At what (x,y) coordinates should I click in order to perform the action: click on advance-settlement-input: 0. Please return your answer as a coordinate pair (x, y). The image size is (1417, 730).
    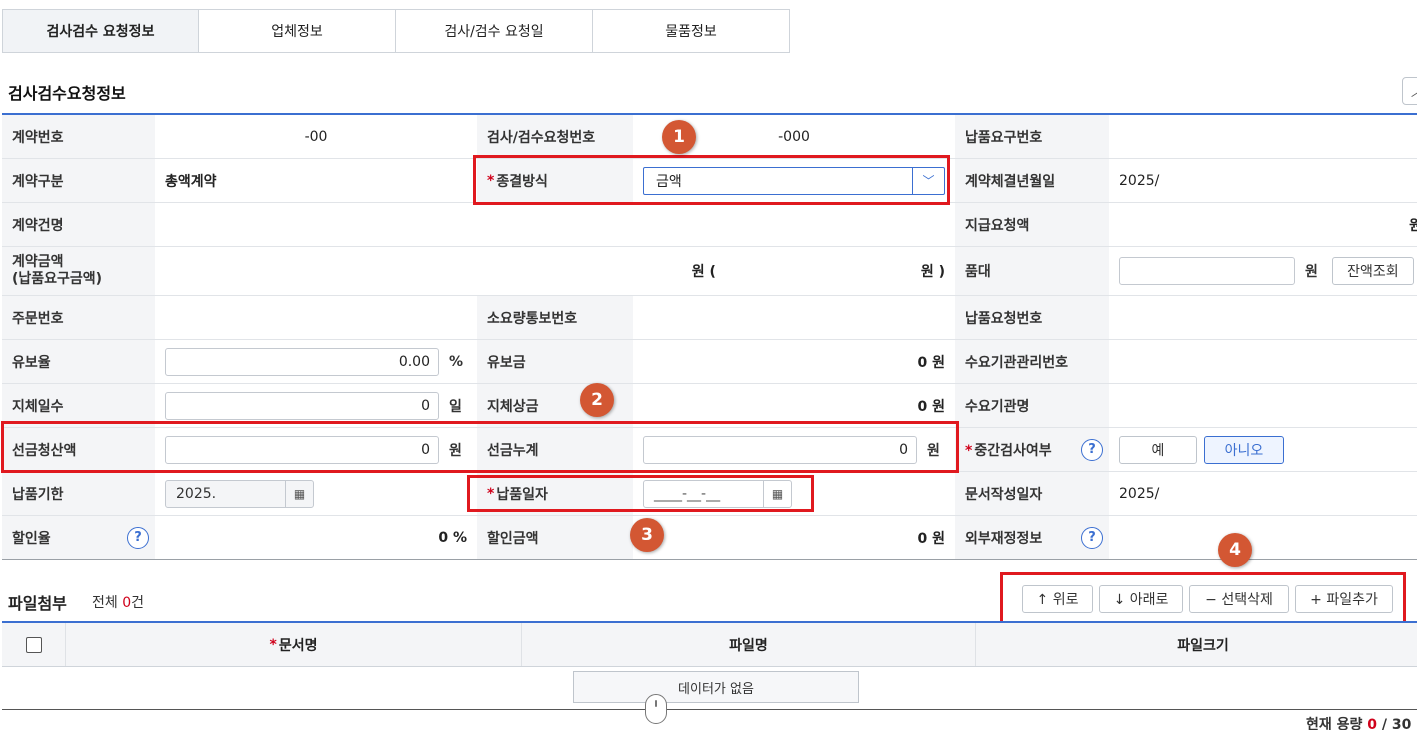
    Looking at the image, I should click on (302, 449).